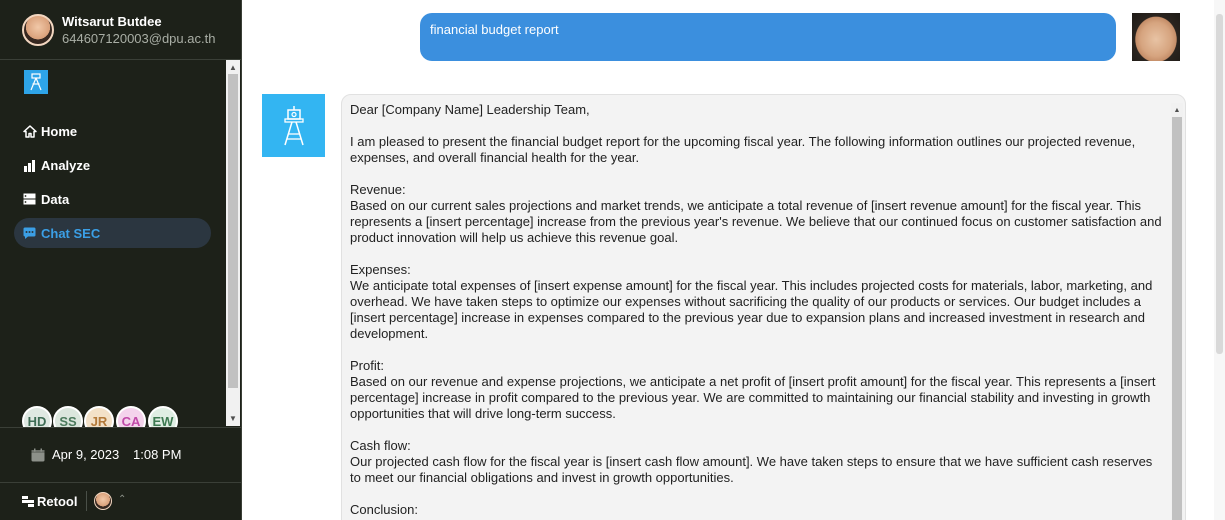 The image size is (1225, 520). Describe the element at coordinates (139, 38) in the screenshot. I see `user-email: 644607120003@dpu.ac.th` at that location.